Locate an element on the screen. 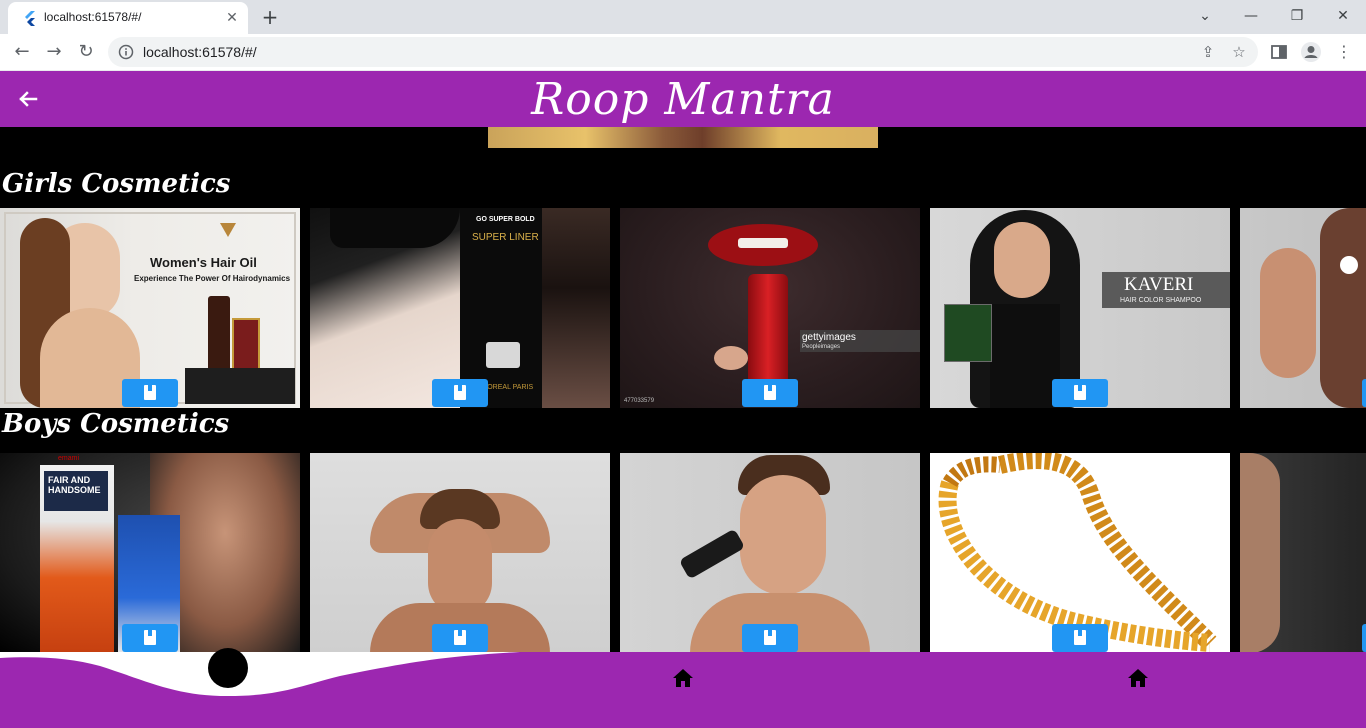 This screenshot has height=728, width=1366. product-card-super-liner: GO SUPER BOLD SUPER LINER L'OREAL PARIS is located at coordinates (460, 308).